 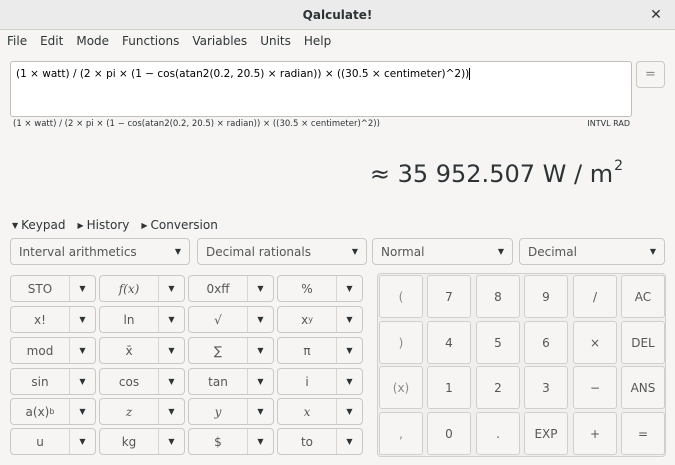 I want to click on currency-label: $, so click(x=218, y=441).